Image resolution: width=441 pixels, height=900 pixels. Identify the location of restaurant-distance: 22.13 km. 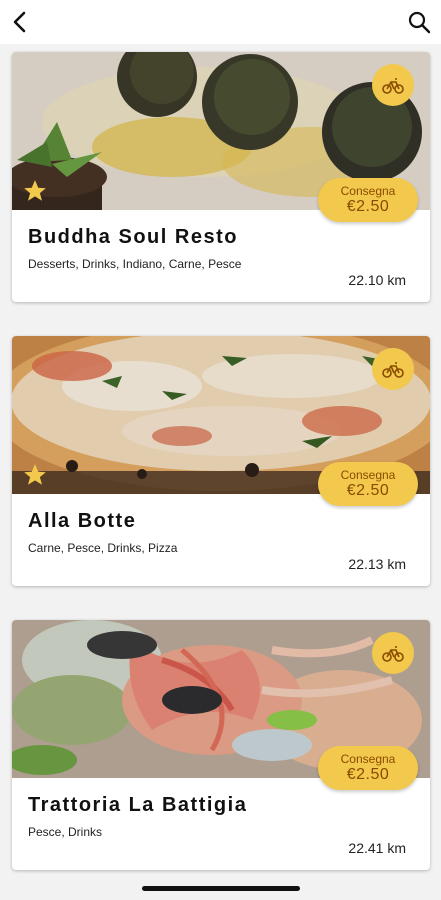
(377, 564).